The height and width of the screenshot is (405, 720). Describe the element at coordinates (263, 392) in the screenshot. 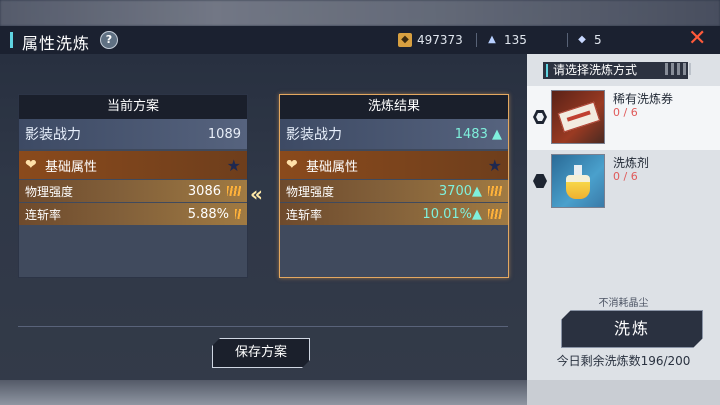

I see `bottom-background` at that location.